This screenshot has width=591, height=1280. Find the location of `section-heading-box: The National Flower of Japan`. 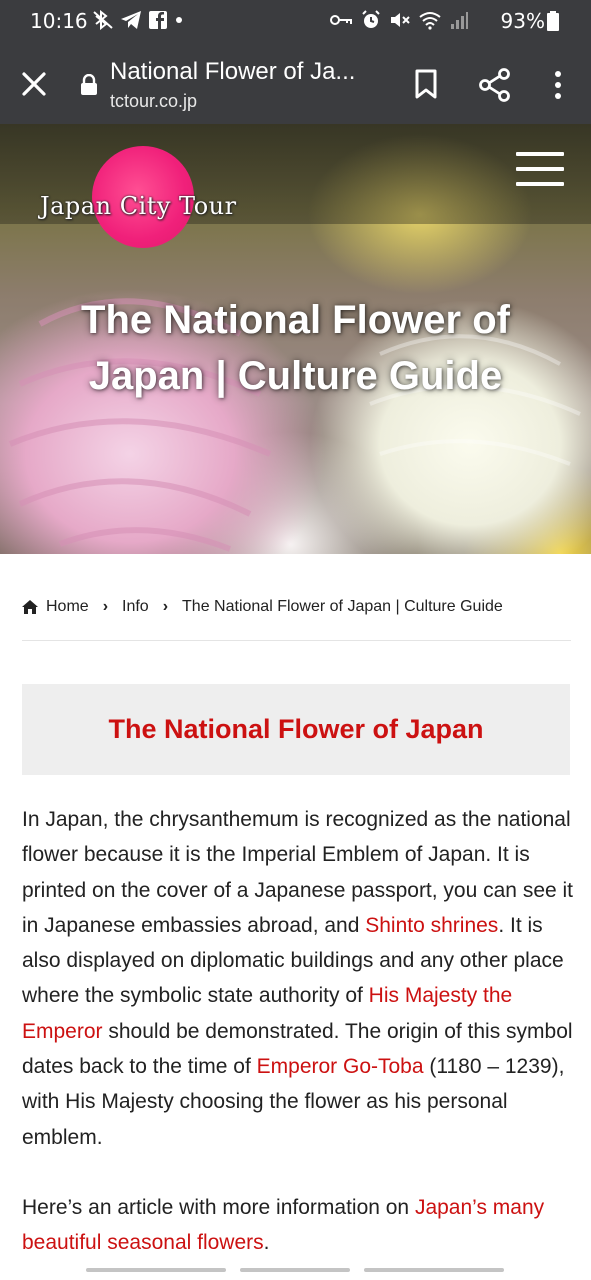

section-heading-box: The National Flower of Japan is located at coordinates (296, 729).